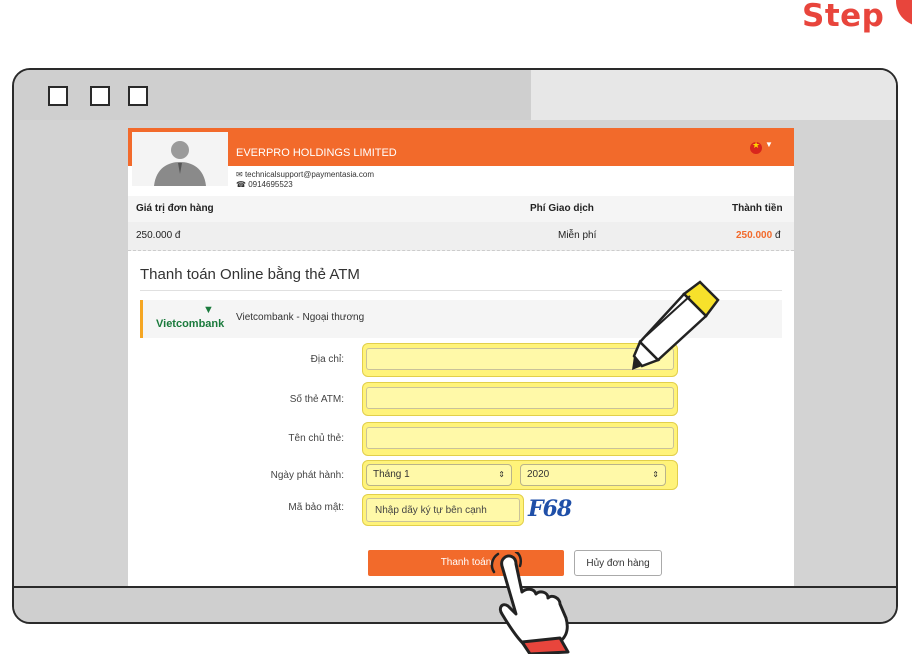 Image resolution: width=912 pixels, height=654 pixels. I want to click on order-table-row, so click(461, 236).